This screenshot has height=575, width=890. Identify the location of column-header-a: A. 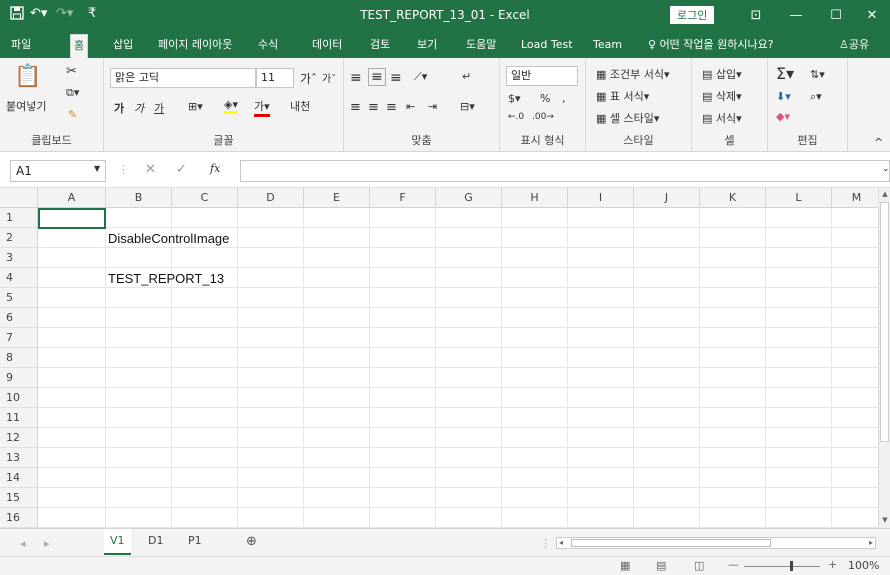
(72, 198).